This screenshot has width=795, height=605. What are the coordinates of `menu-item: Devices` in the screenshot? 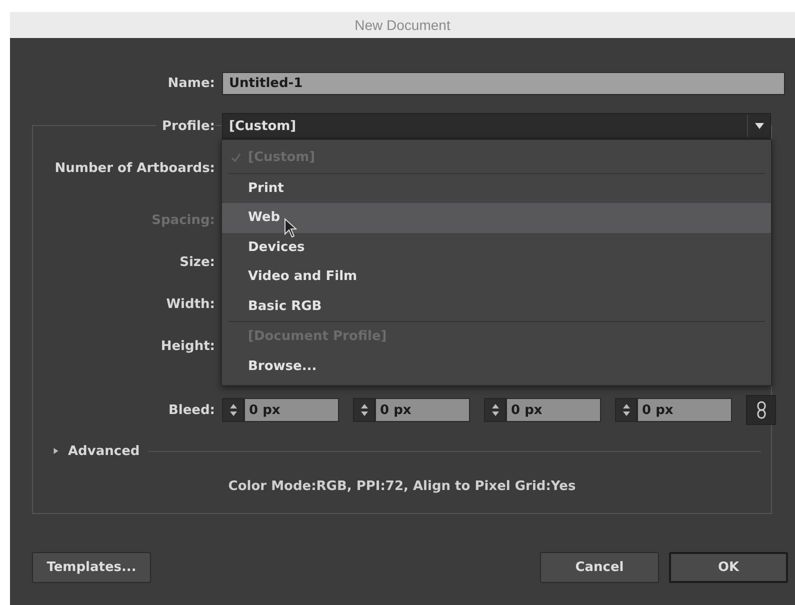 It's located at (496, 247).